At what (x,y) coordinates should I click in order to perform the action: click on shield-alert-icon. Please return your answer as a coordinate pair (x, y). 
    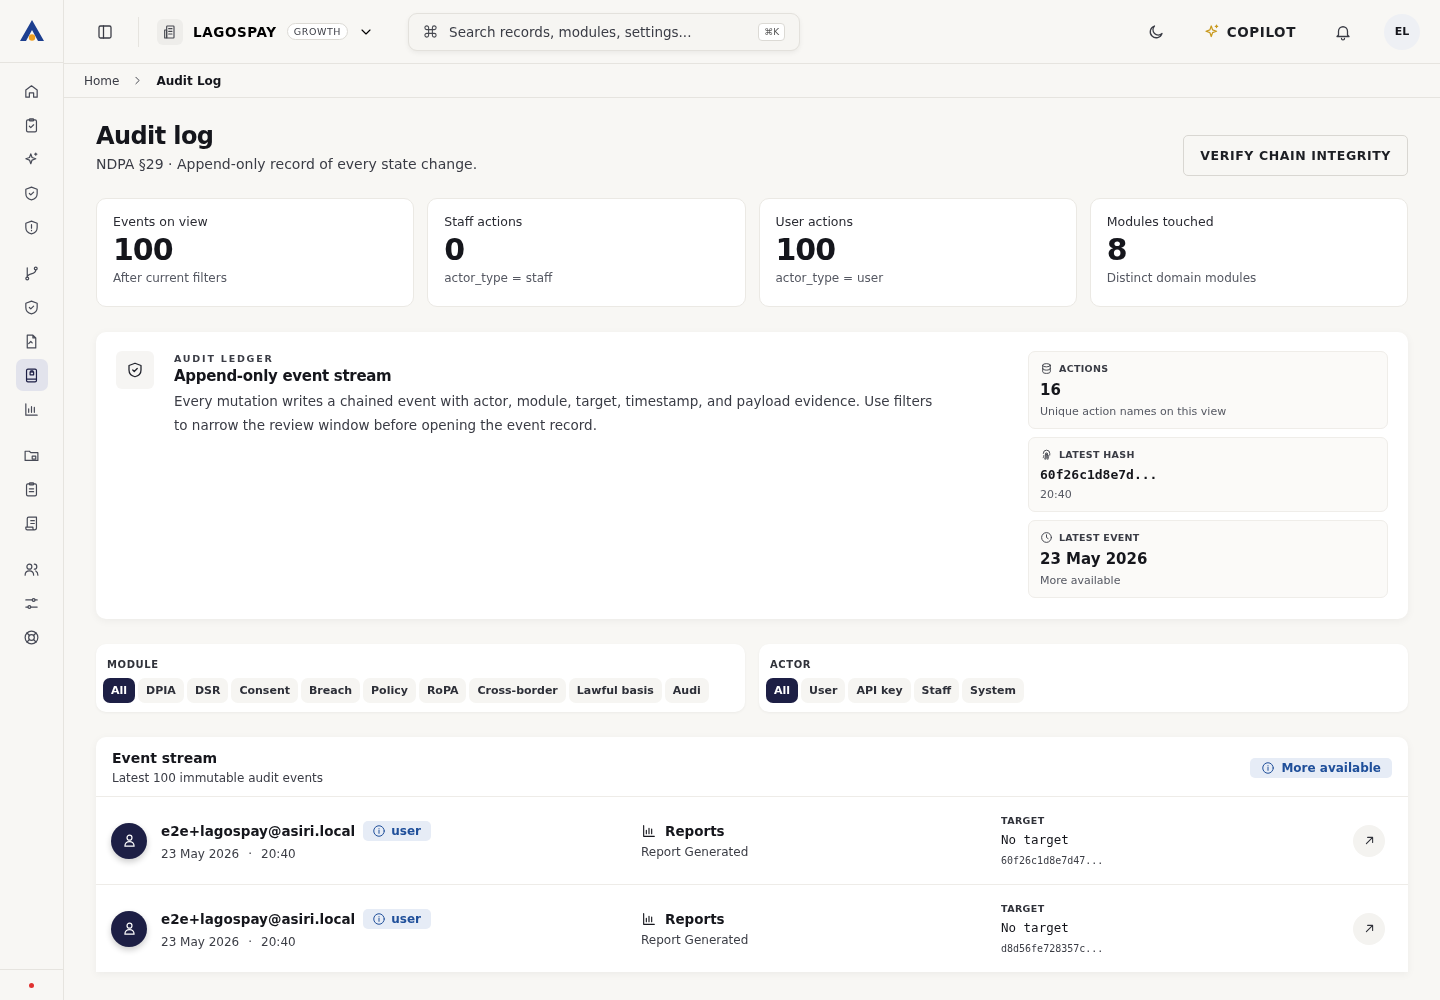
    Looking at the image, I should click on (31, 227).